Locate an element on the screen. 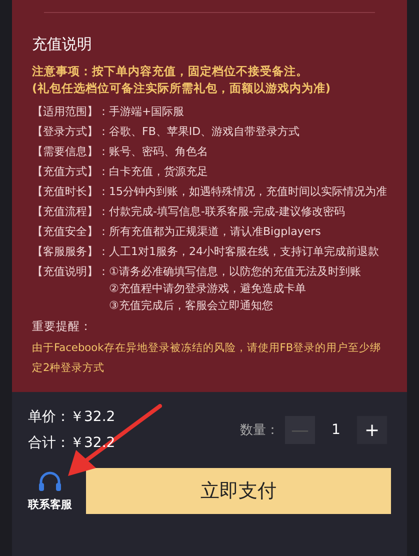  detail-value: ②充值程中请勿登录游戏，避免造成卡单 is located at coordinates (208, 289).